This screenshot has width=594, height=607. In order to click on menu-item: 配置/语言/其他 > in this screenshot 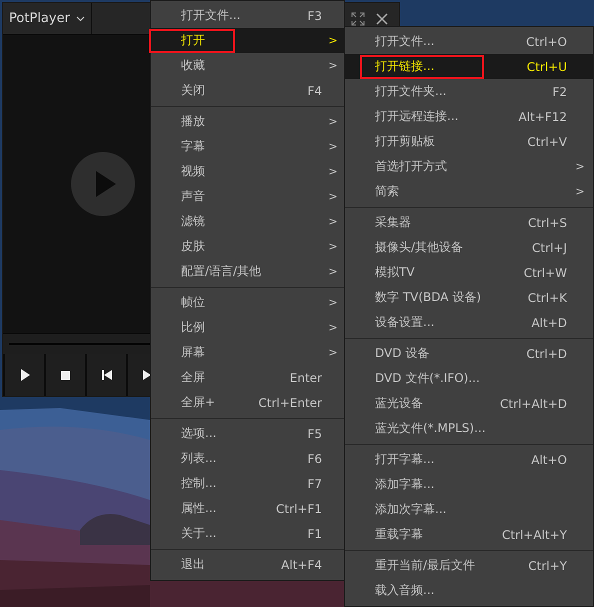, I will do `click(247, 271)`.